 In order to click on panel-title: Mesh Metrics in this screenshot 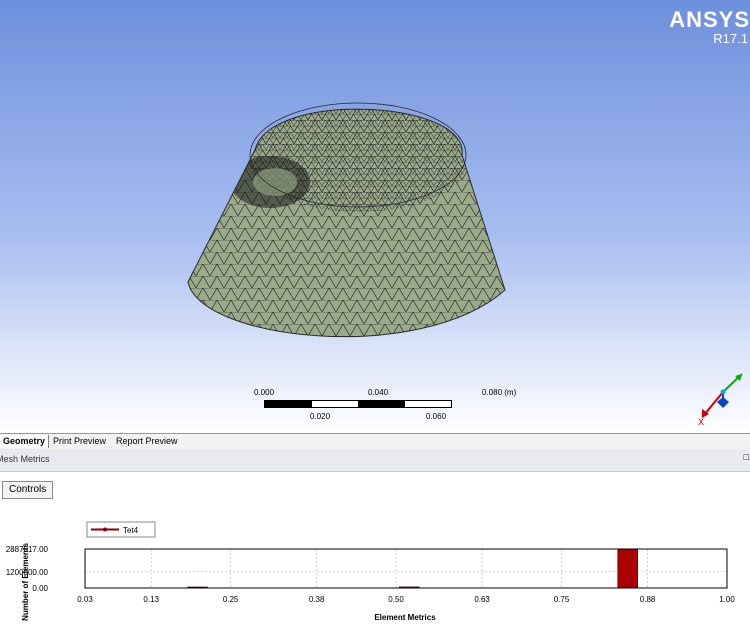, I will do `click(25, 459)`.